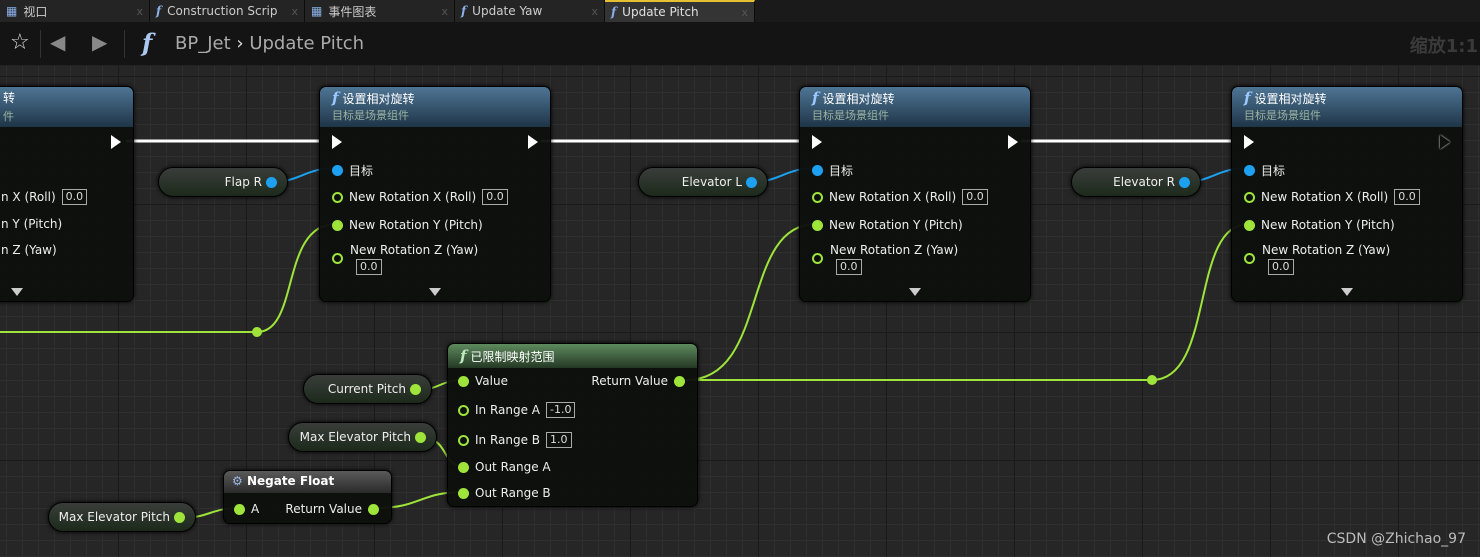  What do you see at coordinates (20, 42) in the screenshot?
I see `favorite-star-icon: ☆` at bounding box center [20, 42].